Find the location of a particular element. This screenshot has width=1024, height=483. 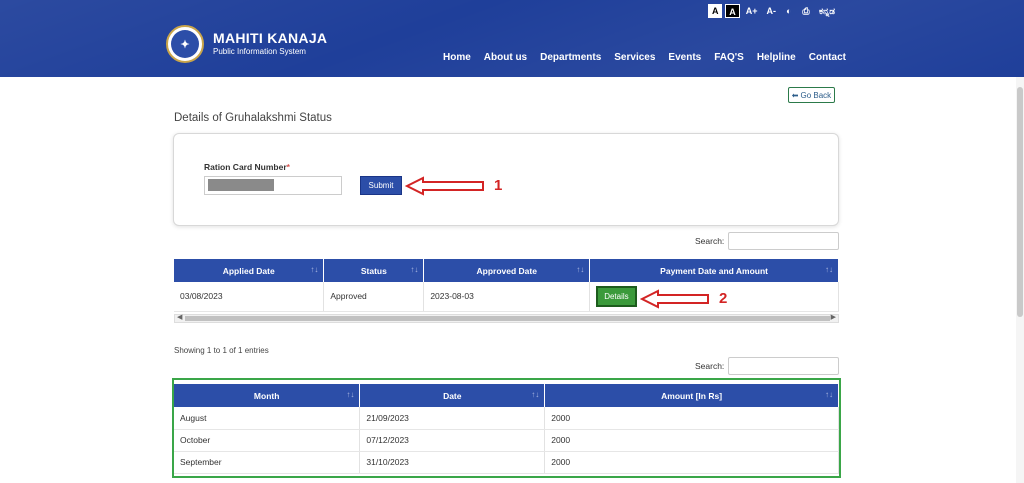

ration-card-label: Ration Card Number* is located at coordinates (247, 167).